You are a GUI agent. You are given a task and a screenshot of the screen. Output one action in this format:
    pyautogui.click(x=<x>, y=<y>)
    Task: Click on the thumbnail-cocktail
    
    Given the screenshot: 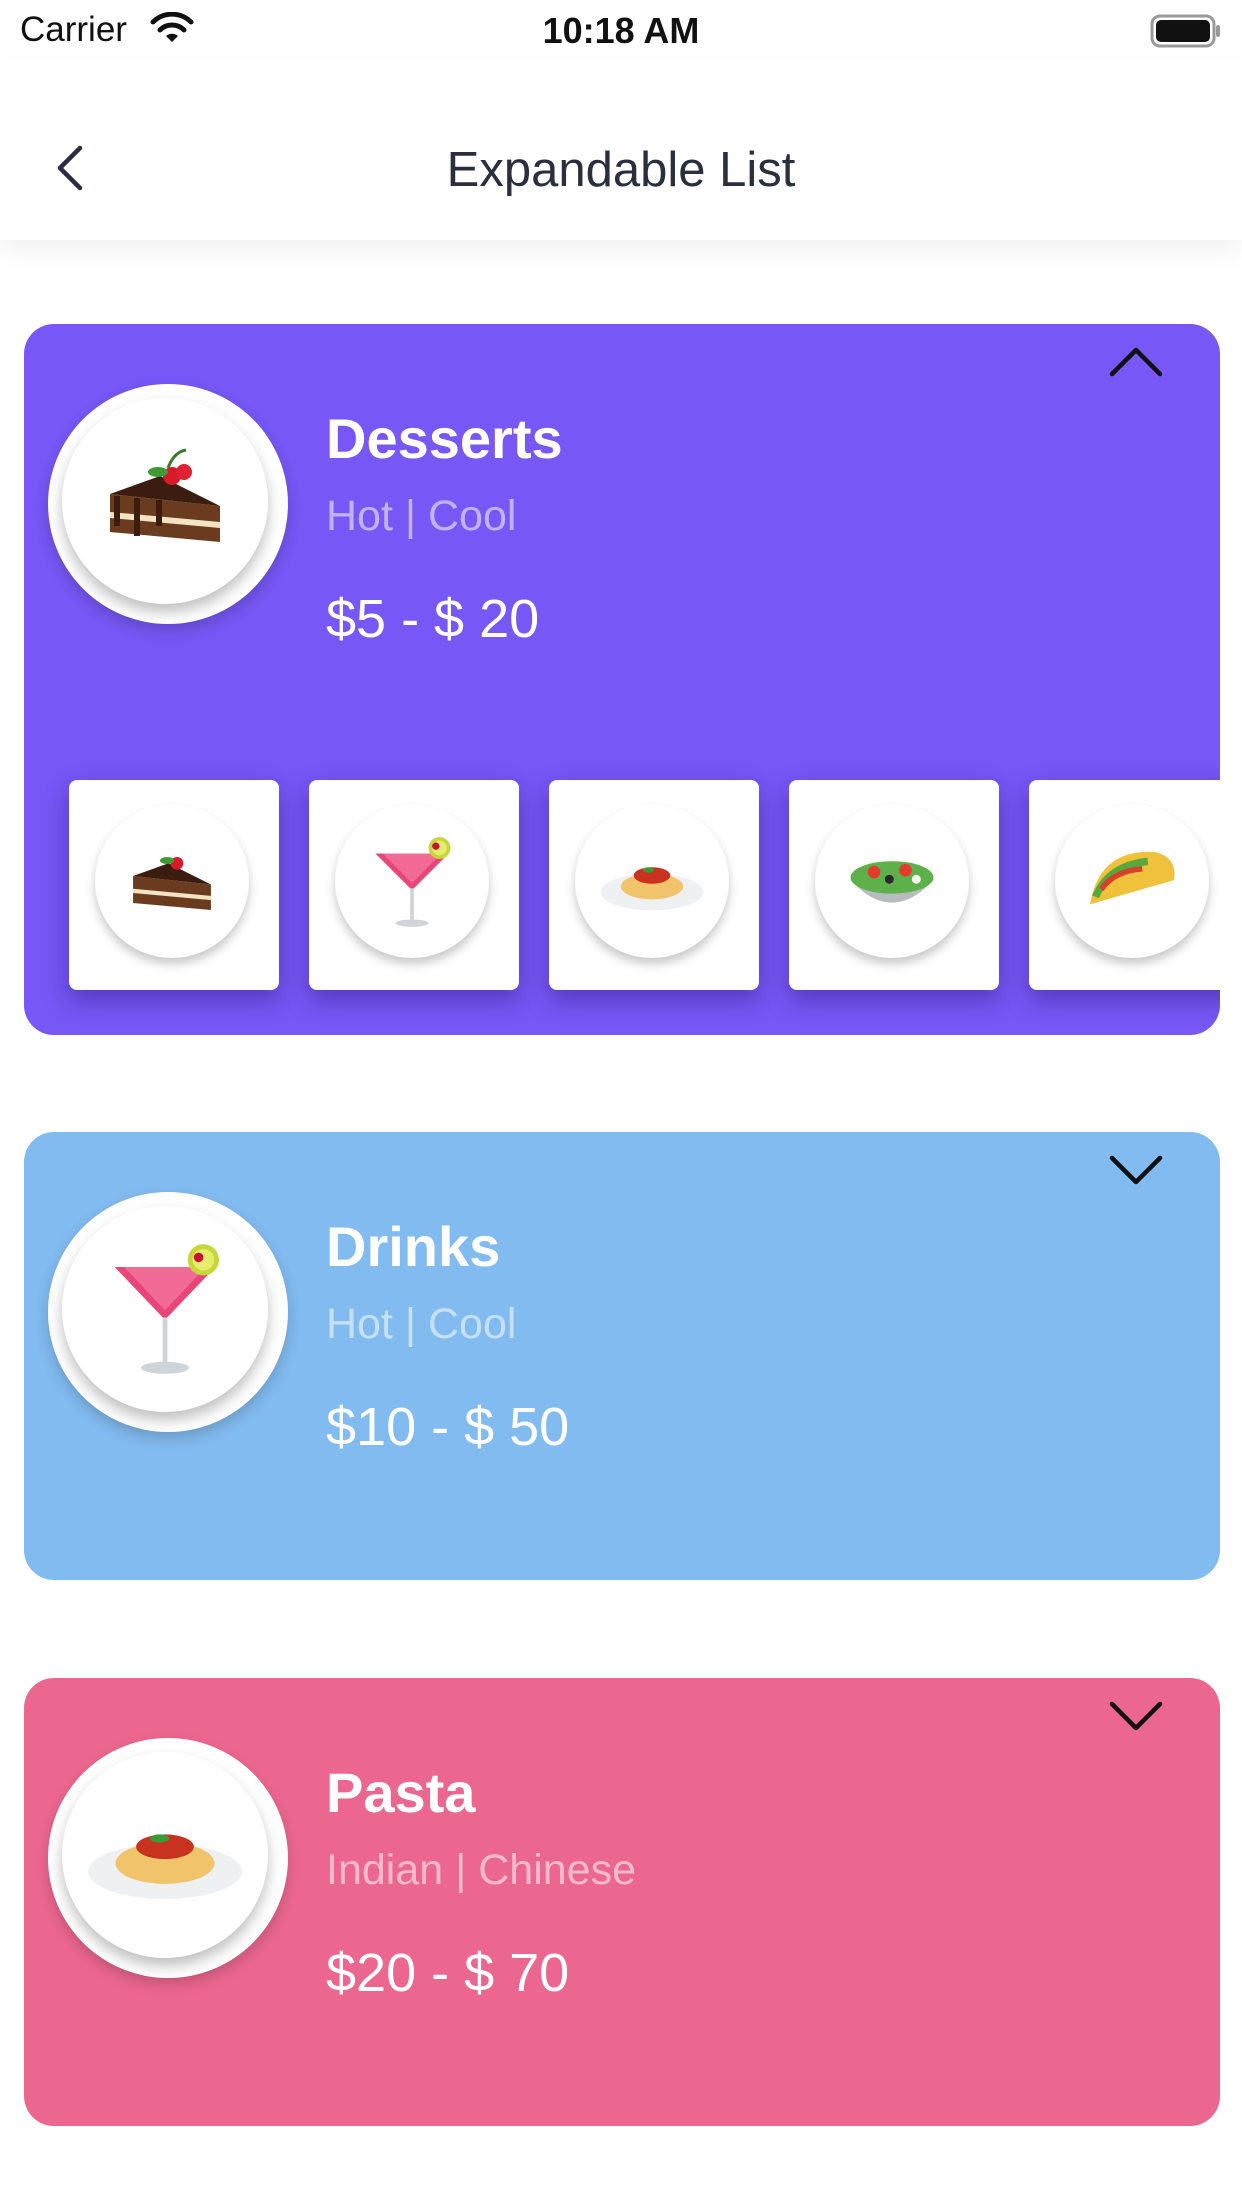 What is the action you would take?
    pyautogui.click(x=414, y=885)
    